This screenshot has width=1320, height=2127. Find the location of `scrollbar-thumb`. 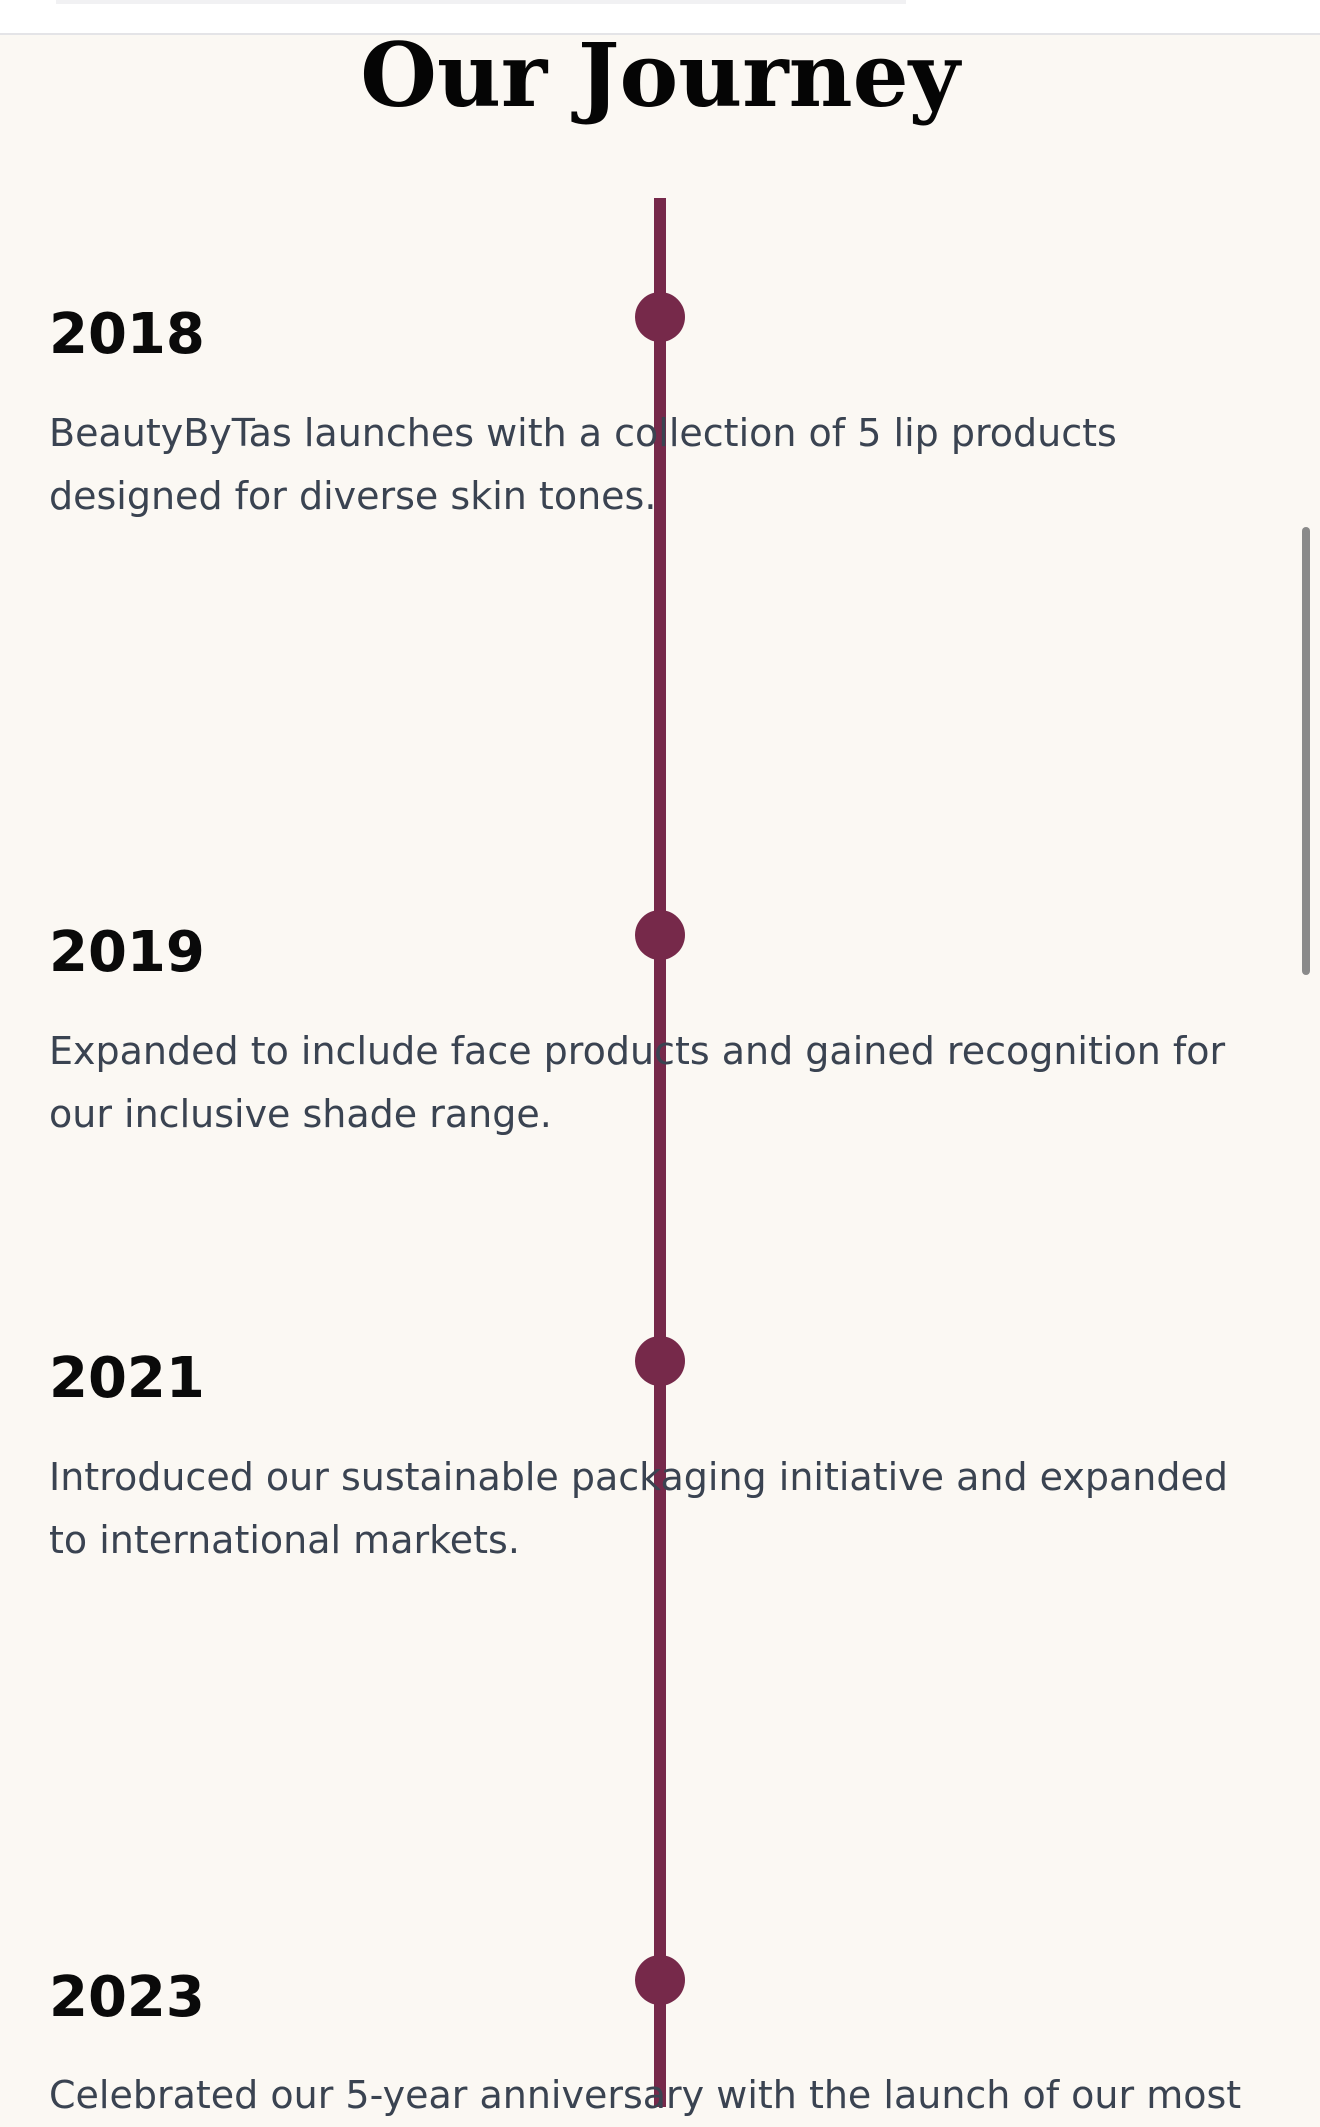

scrollbar-thumb is located at coordinates (1306, 751).